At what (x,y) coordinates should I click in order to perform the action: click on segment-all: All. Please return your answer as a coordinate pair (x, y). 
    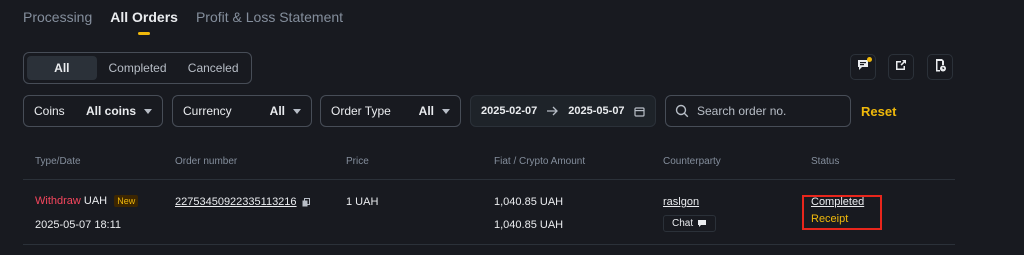
    Looking at the image, I should click on (62, 68).